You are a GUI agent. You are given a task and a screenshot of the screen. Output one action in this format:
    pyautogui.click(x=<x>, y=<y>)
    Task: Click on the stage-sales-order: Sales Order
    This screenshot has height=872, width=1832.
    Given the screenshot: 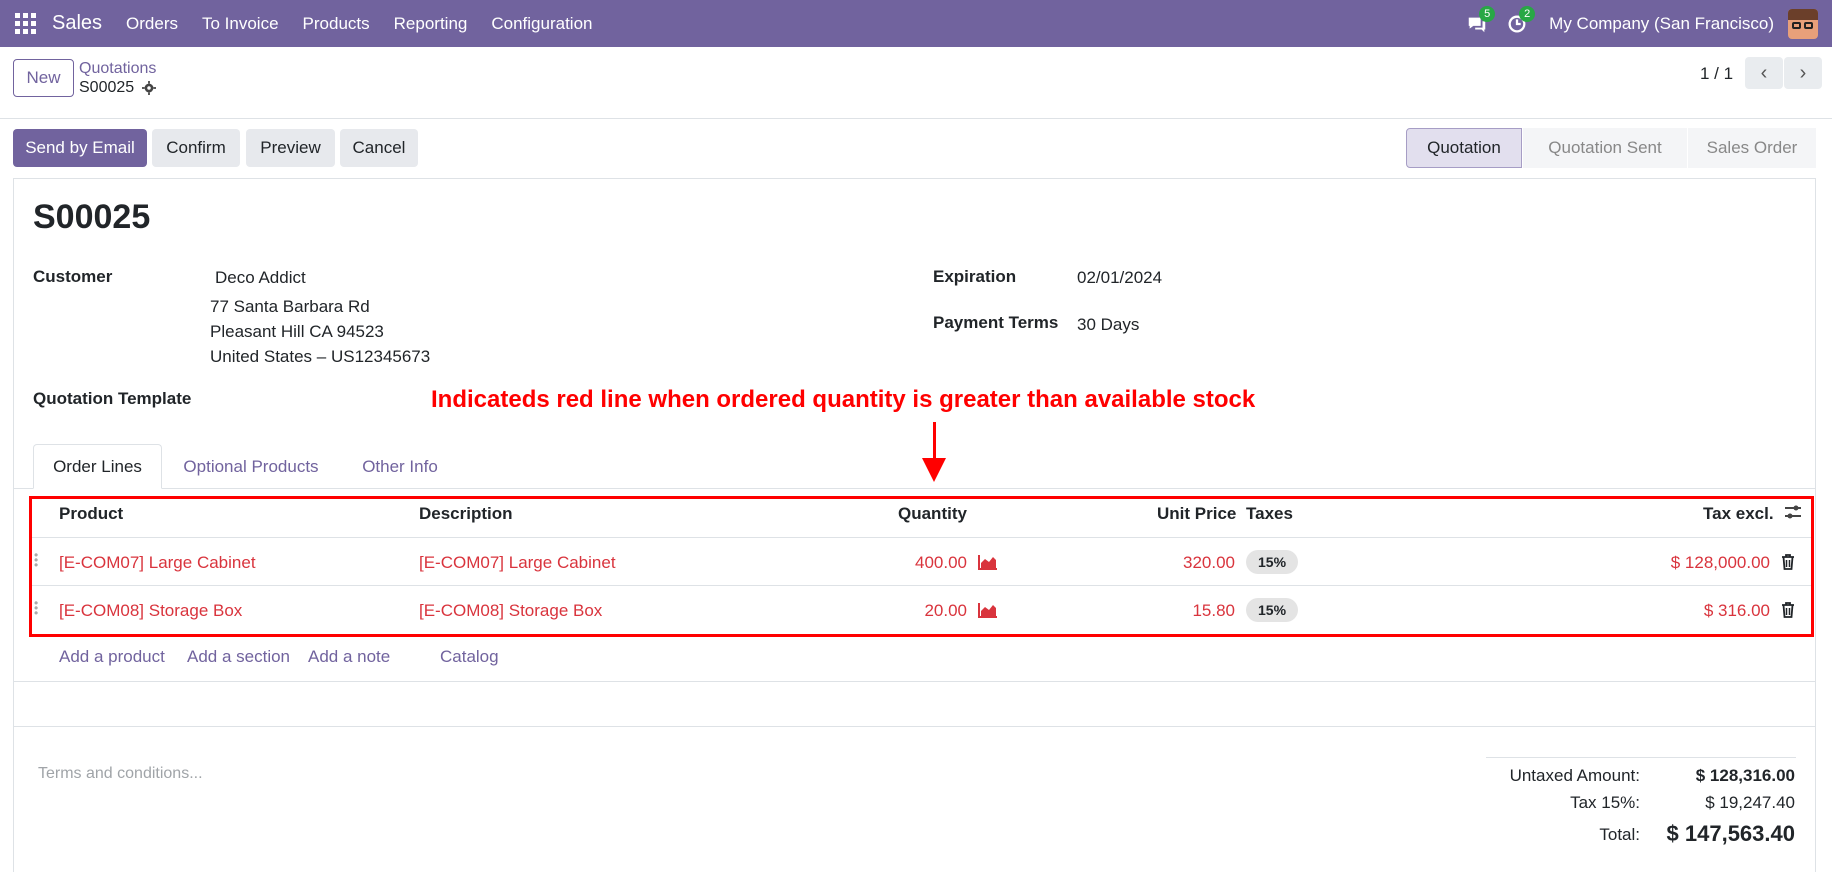 What is the action you would take?
    pyautogui.click(x=1752, y=148)
    